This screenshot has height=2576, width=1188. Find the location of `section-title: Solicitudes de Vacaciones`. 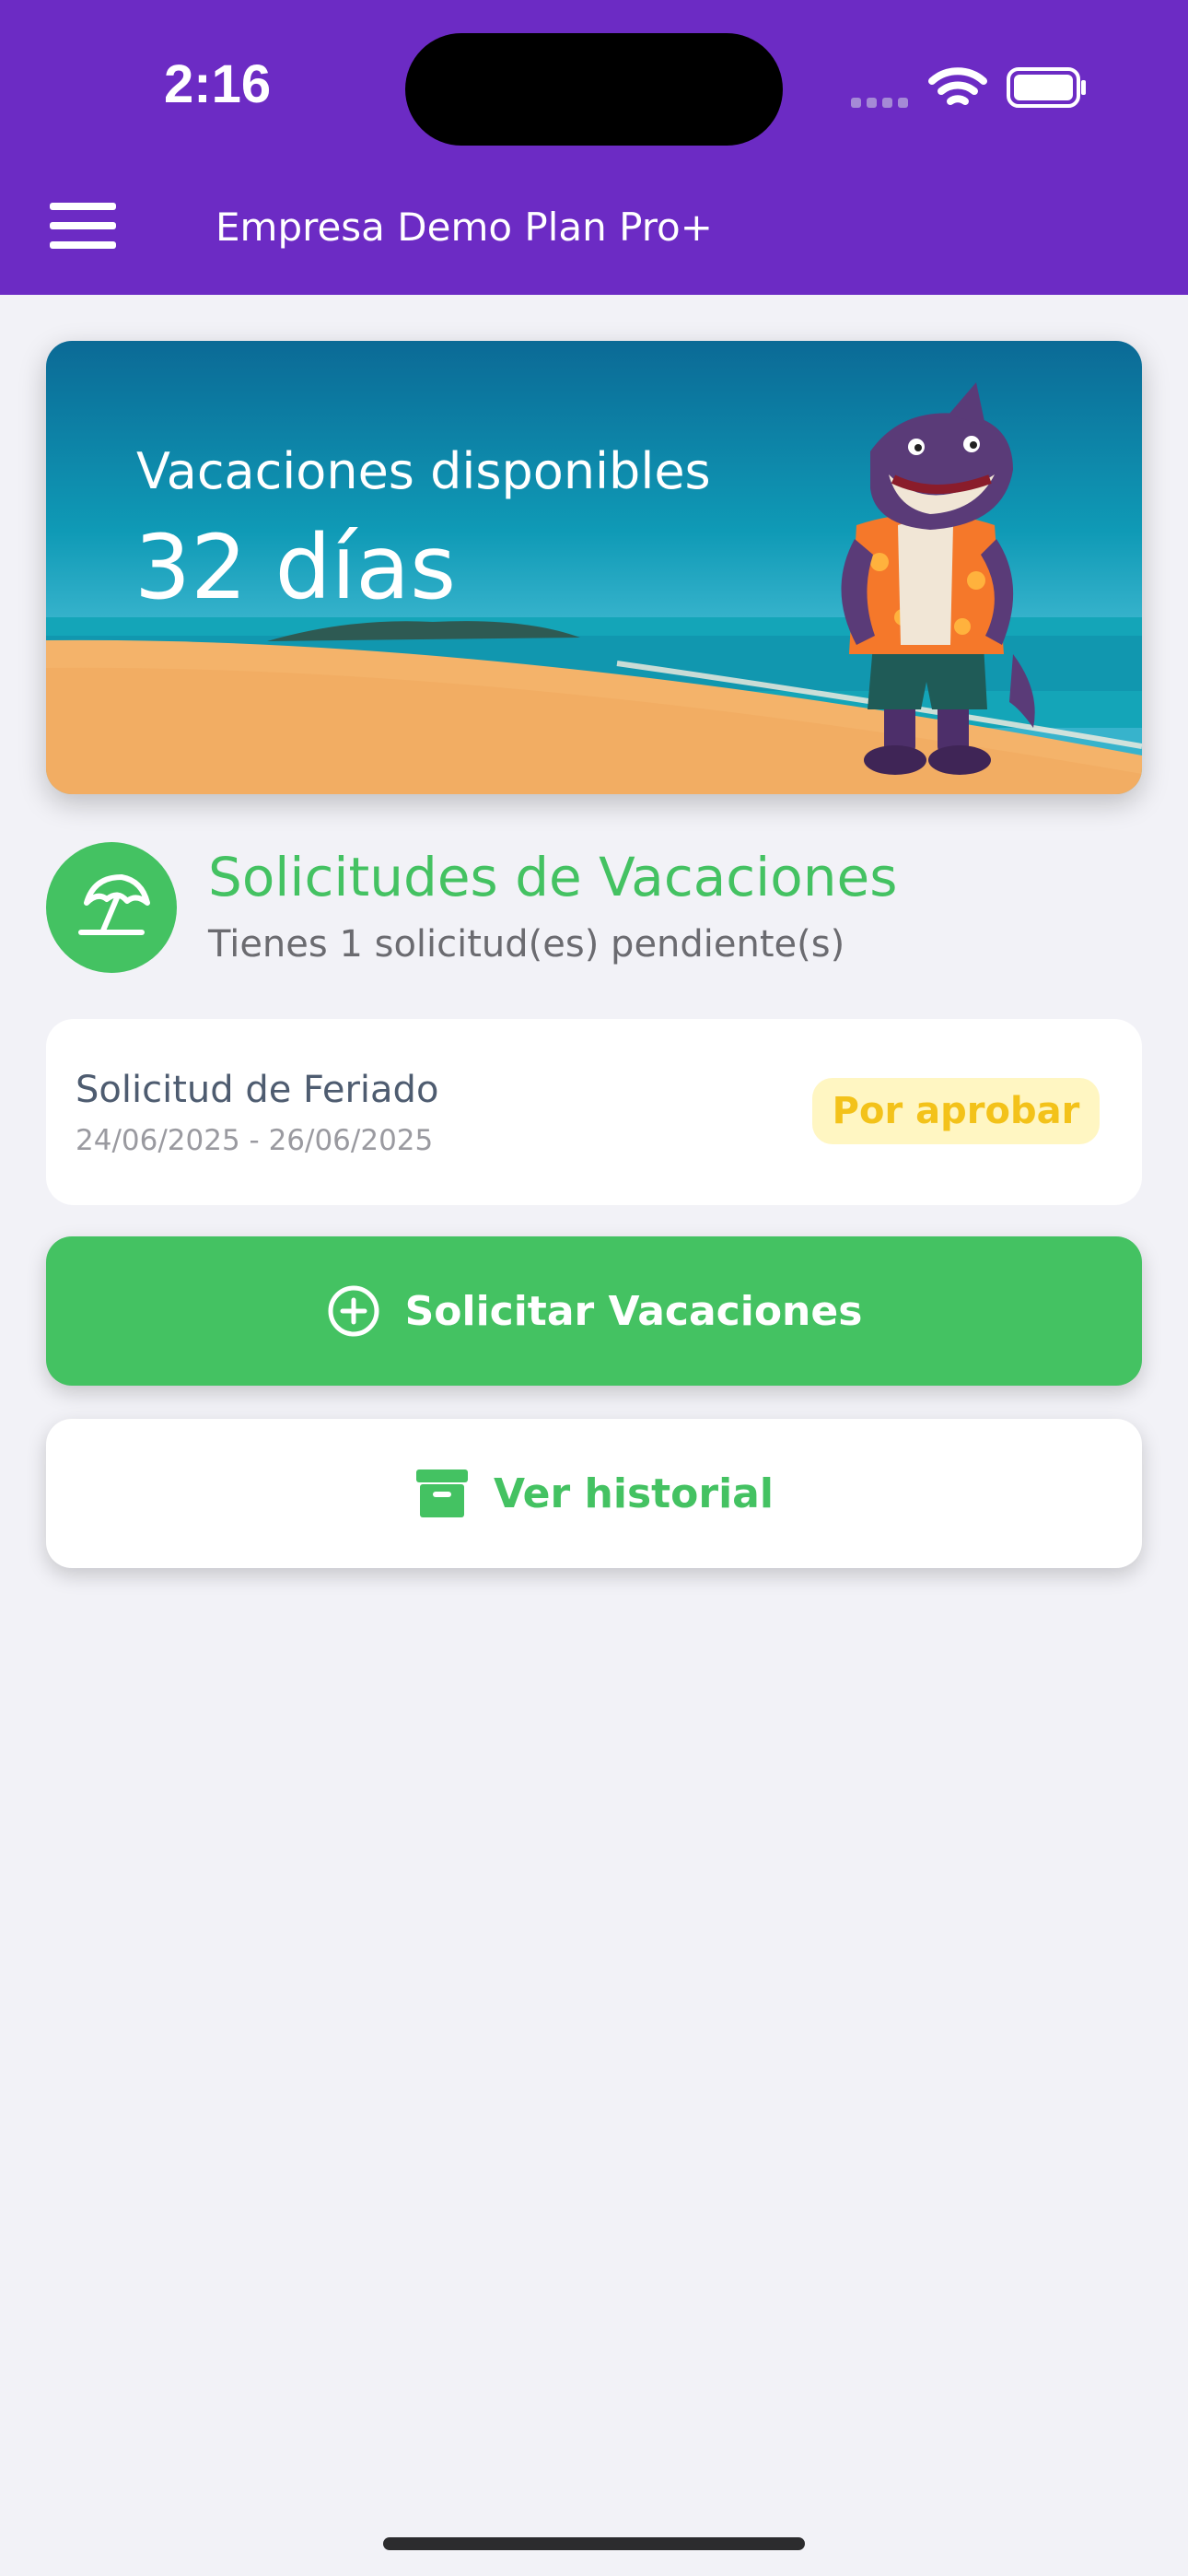

section-title: Solicitudes de Vacaciones is located at coordinates (553, 877).